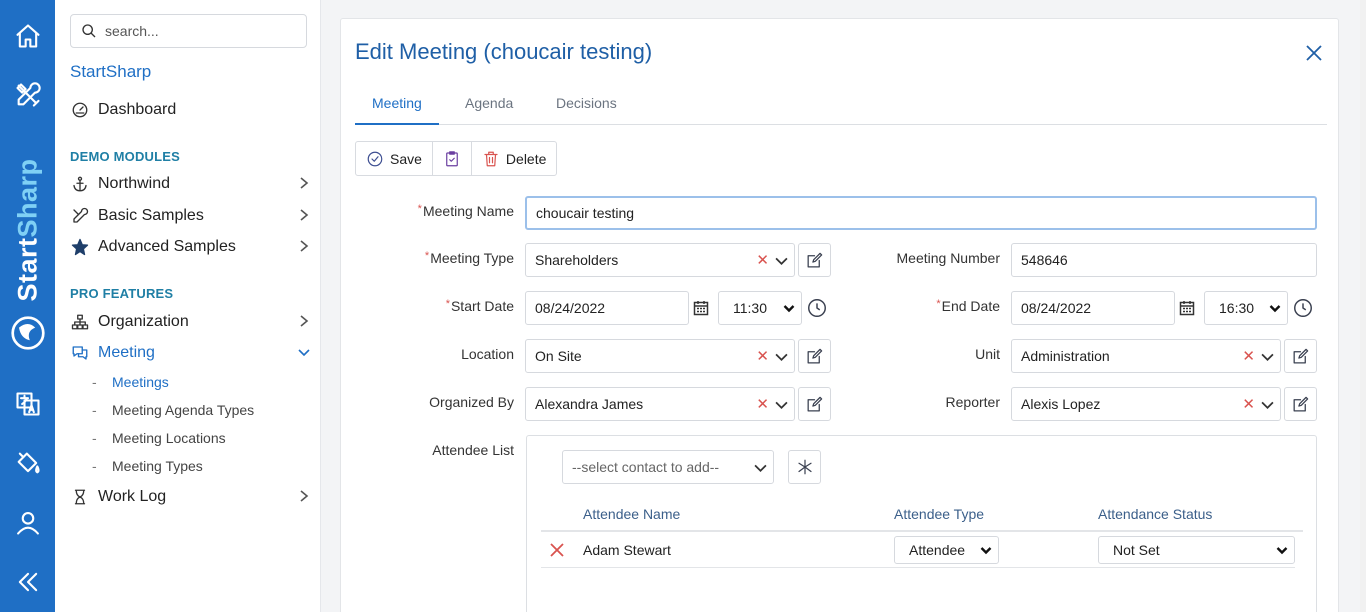 The image size is (1366, 612). Describe the element at coordinates (627, 550) in the screenshot. I see `attendee-name: Adam Stewart` at that location.